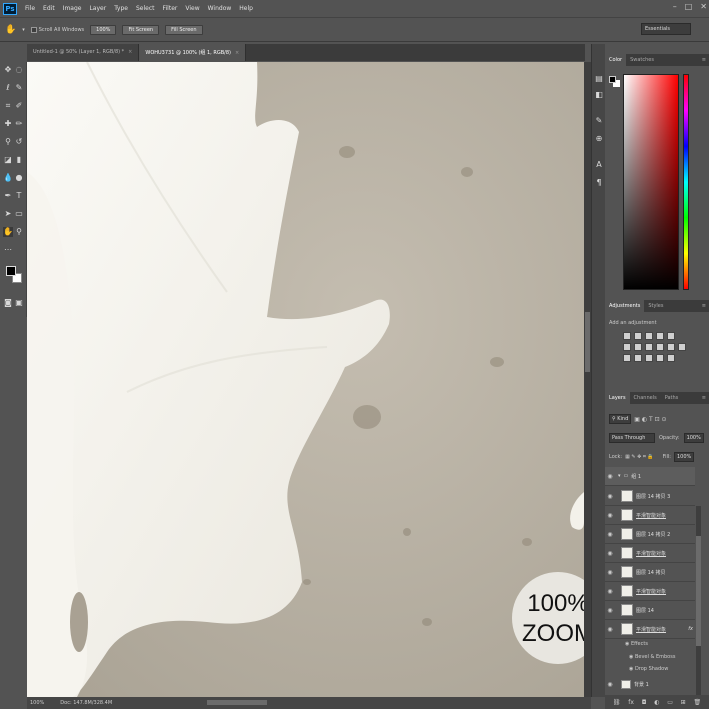 This screenshot has width=709, height=709. What do you see at coordinates (220, 8) in the screenshot?
I see `menu-window: Window` at bounding box center [220, 8].